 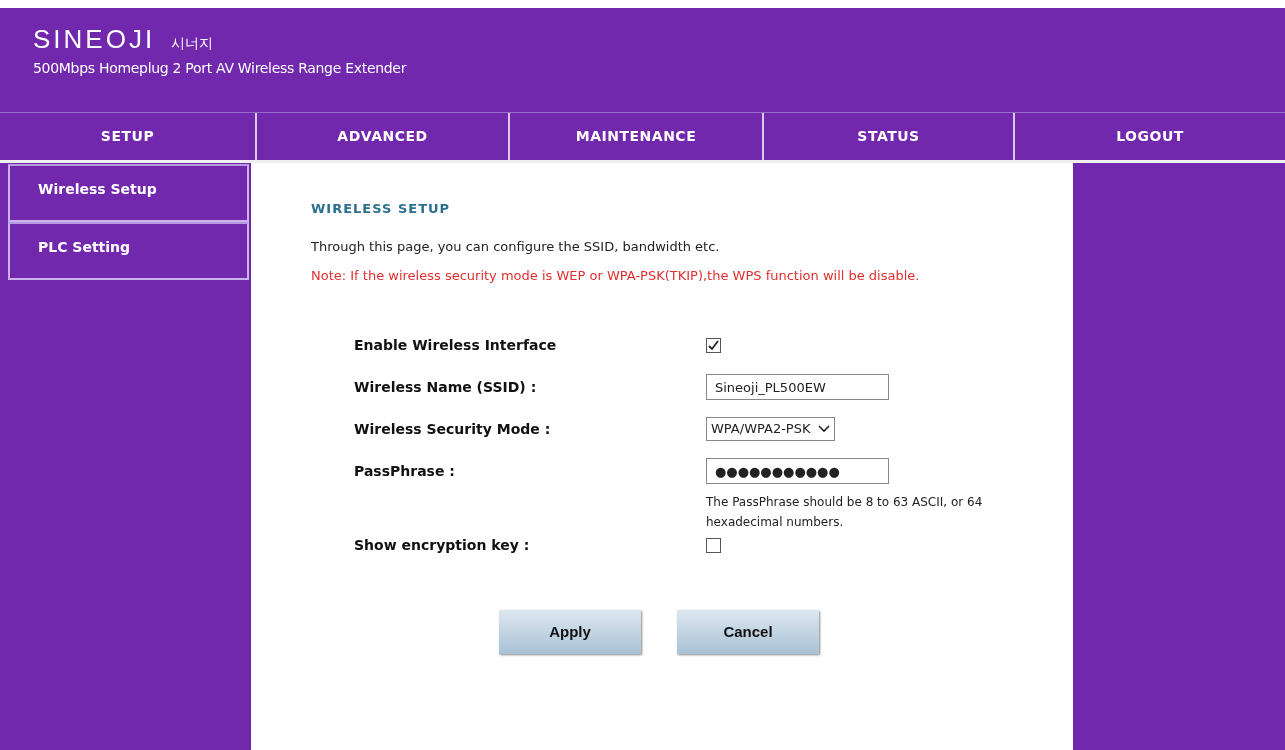 What do you see at coordinates (748, 632) in the screenshot?
I see `action-button: Cancel` at bounding box center [748, 632].